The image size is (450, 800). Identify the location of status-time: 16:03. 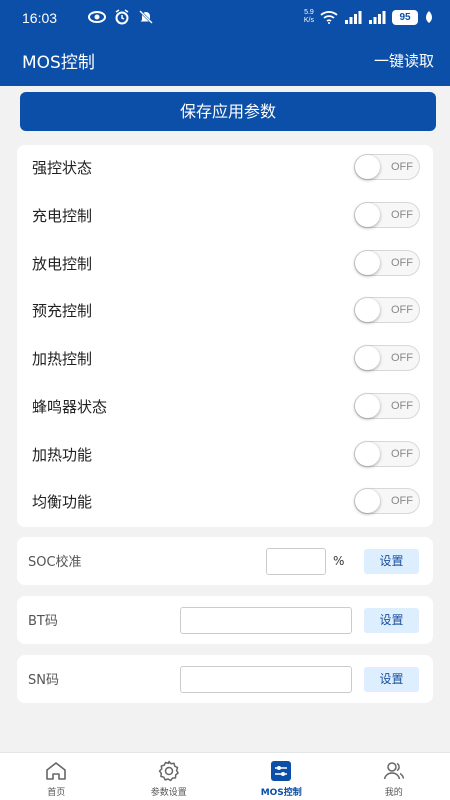
(40, 18).